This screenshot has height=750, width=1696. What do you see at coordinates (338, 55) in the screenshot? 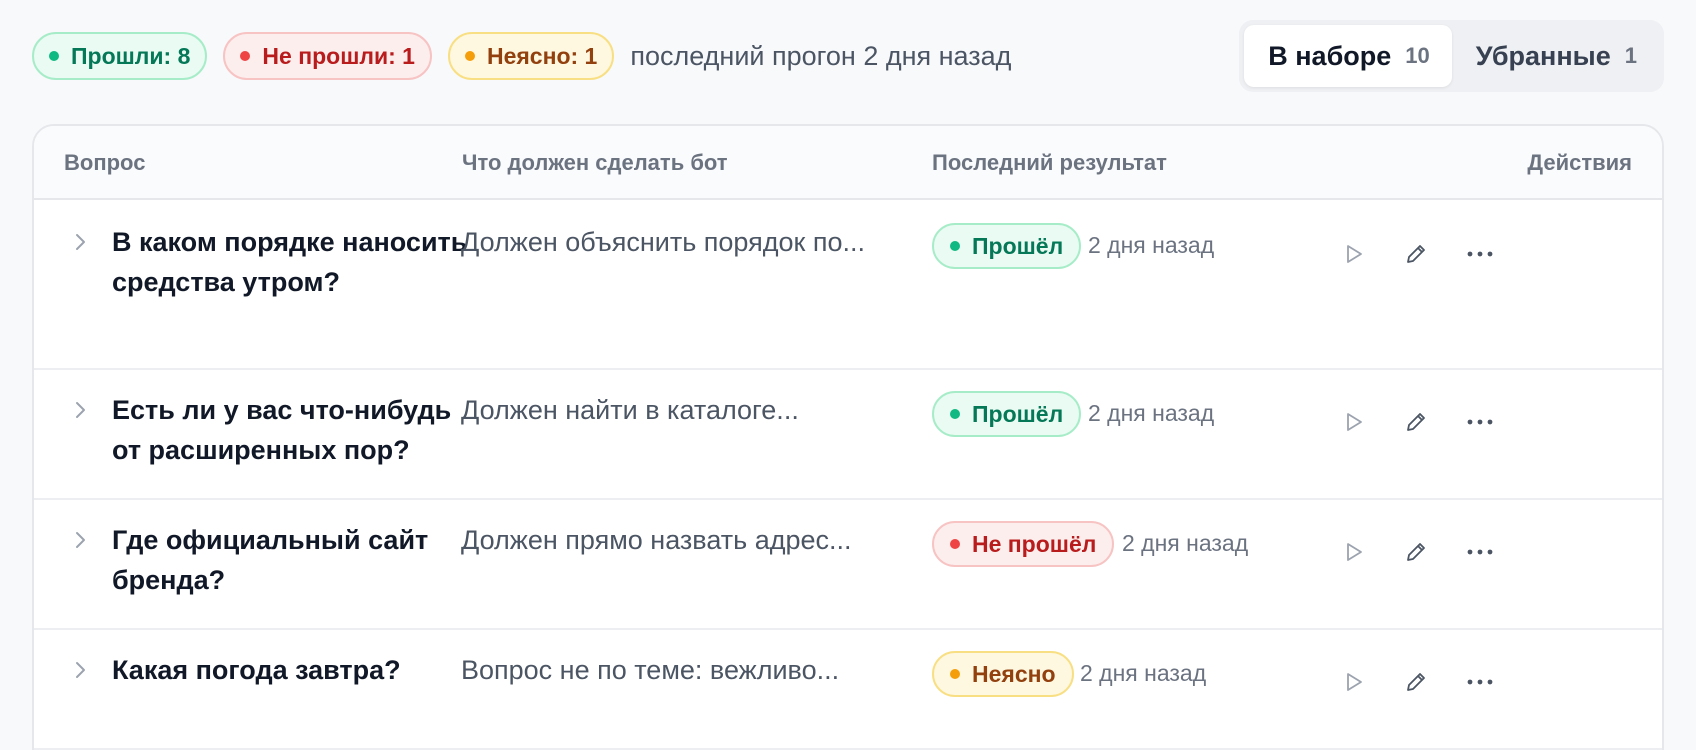
I see `failed-count-label: Не прошли: 1` at bounding box center [338, 55].